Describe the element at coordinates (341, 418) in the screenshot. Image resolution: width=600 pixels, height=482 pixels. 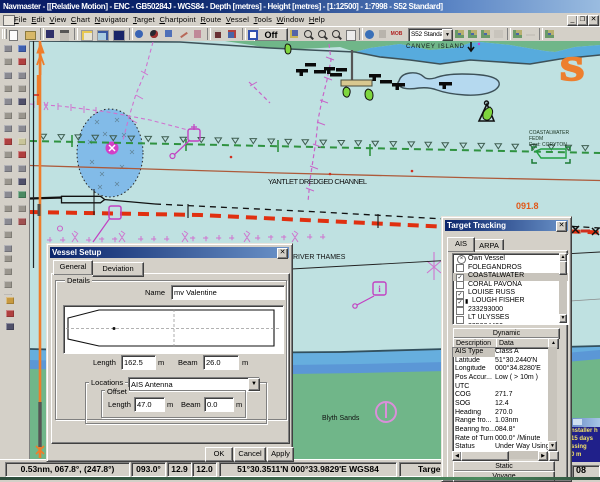
I see `svg-text: Blyth Sands` at that location.